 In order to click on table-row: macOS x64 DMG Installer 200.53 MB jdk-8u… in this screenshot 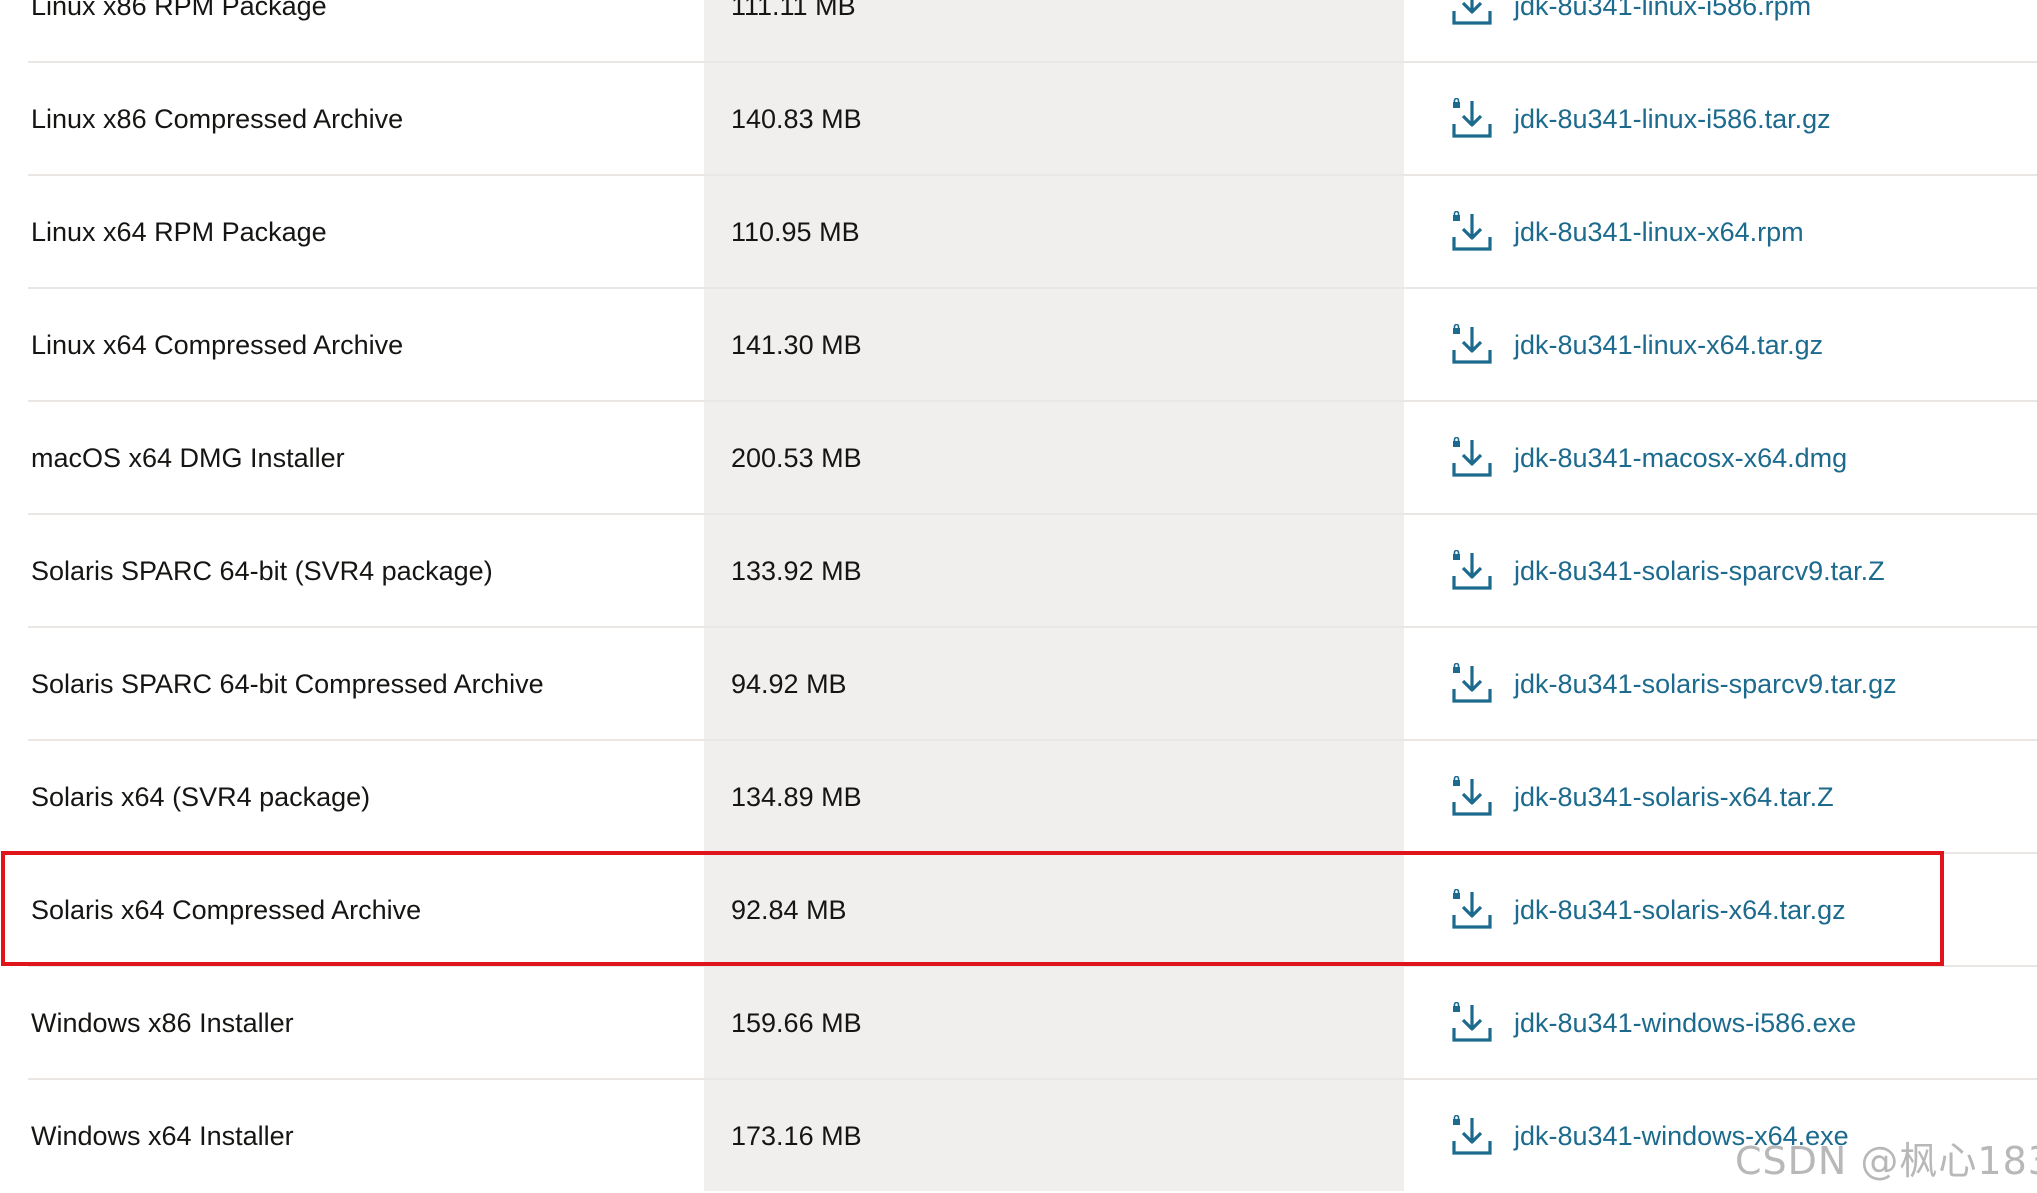, I will do `click(1018, 458)`.